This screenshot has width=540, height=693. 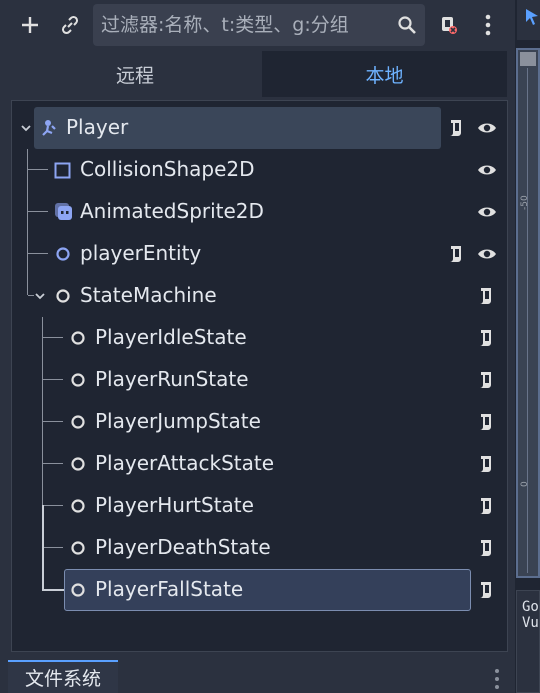 I want to click on filter-input, so click(x=243, y=25).